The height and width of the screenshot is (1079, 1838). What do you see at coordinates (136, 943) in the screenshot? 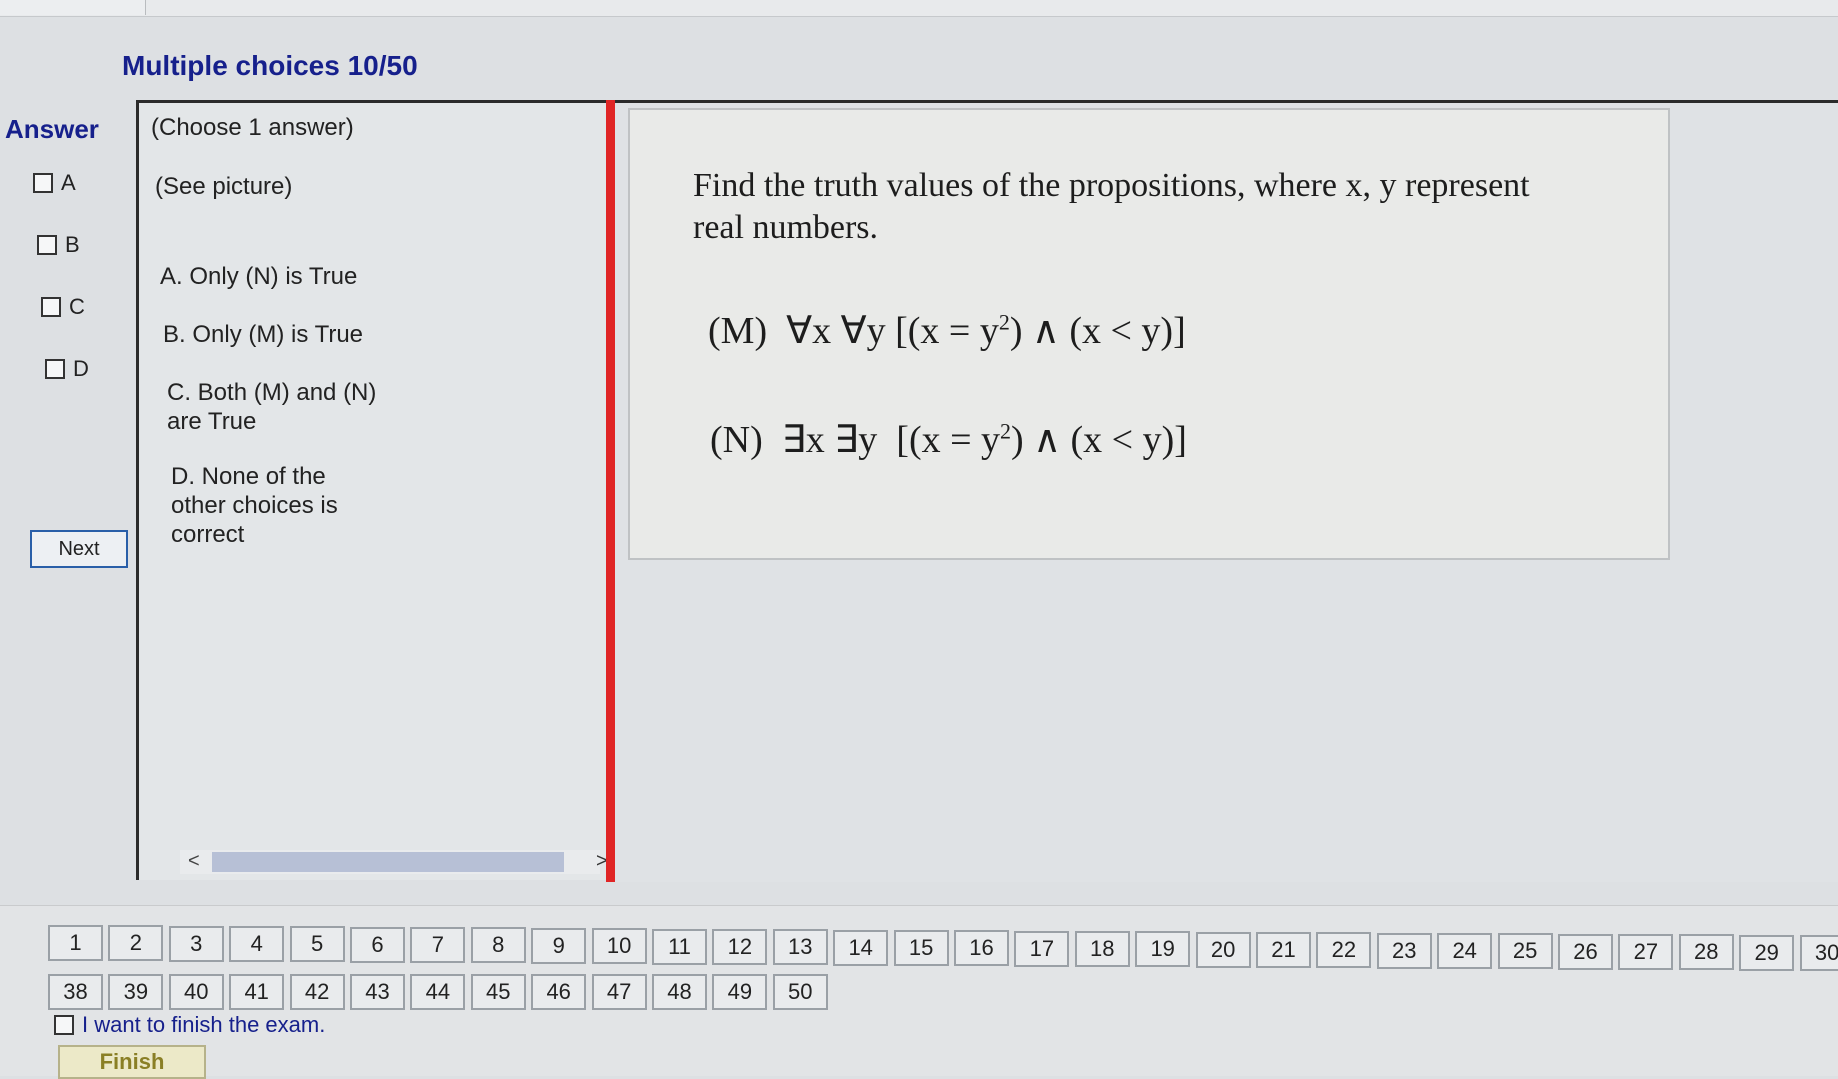
I see `question-nav-2: 2` at bounding box center [136, 943].